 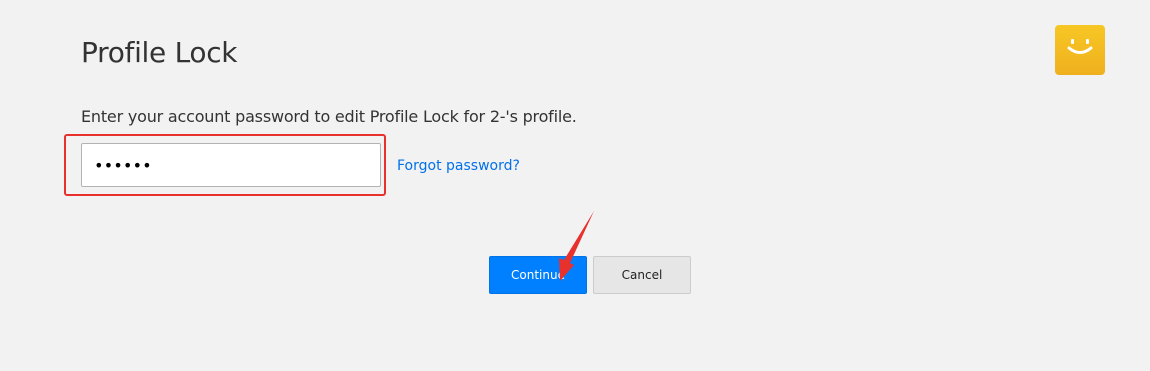 What do you see at coordinates (231, 165) in the screenshot?
I see `password-field` at bounding box center [231, 165].